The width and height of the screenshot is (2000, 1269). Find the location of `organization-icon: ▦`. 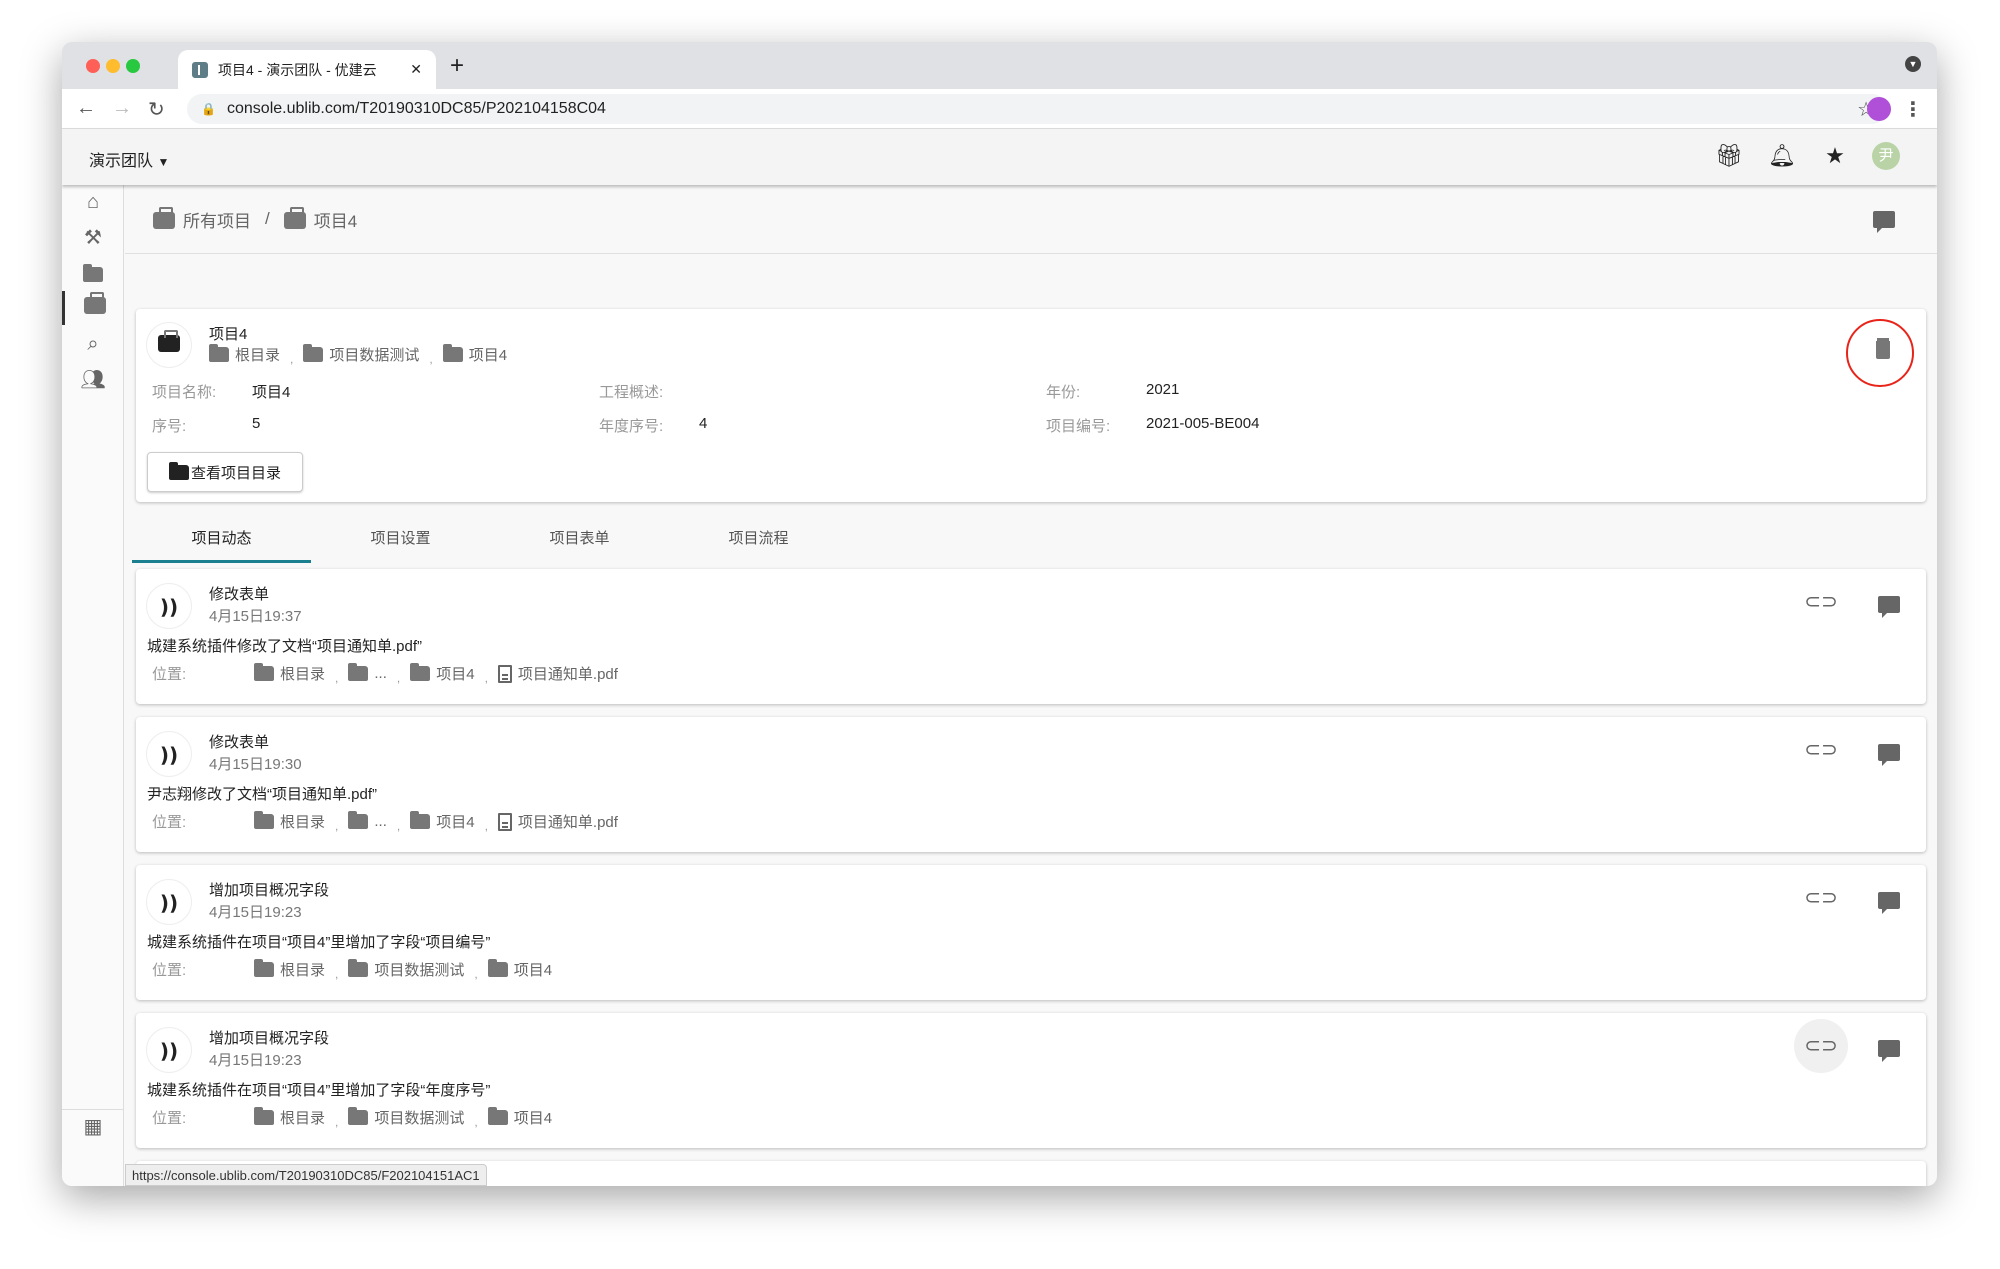

organization-icon: ▦ is located at coordinates (93, 1126).